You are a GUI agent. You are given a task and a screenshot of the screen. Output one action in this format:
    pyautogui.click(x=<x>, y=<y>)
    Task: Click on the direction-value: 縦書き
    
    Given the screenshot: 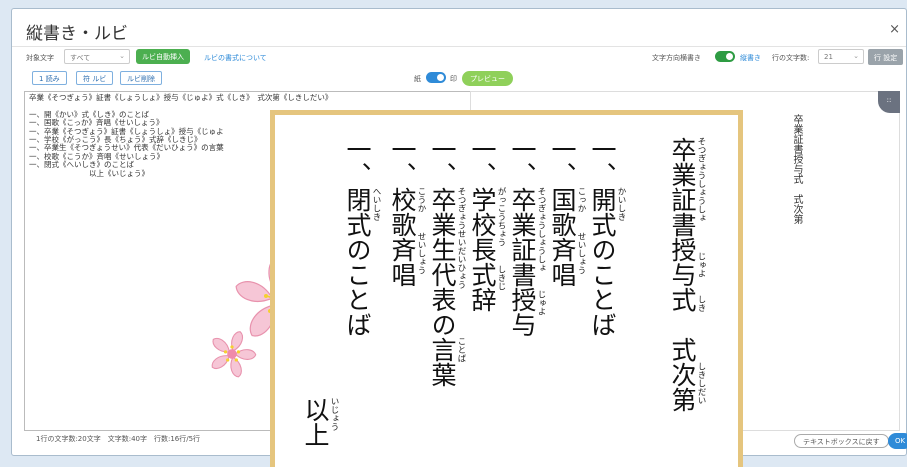 What is the action you would take?
    pyautogui.click(x=750, y=58)
    